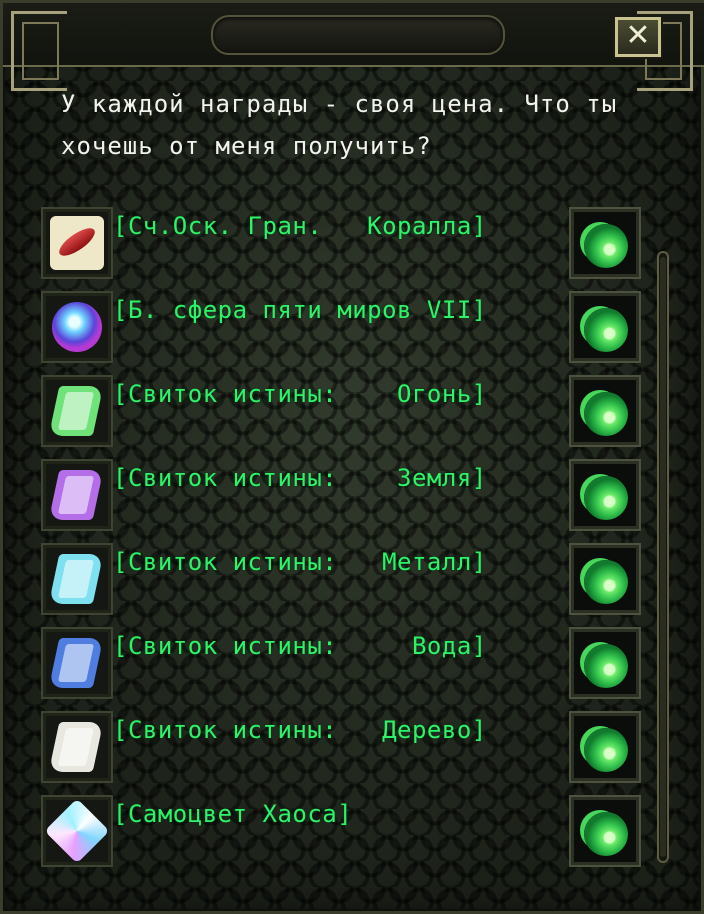 This screenshot has height=914, width=704. I want to click on five-worlds-sphere-icon, so click(77, 327).